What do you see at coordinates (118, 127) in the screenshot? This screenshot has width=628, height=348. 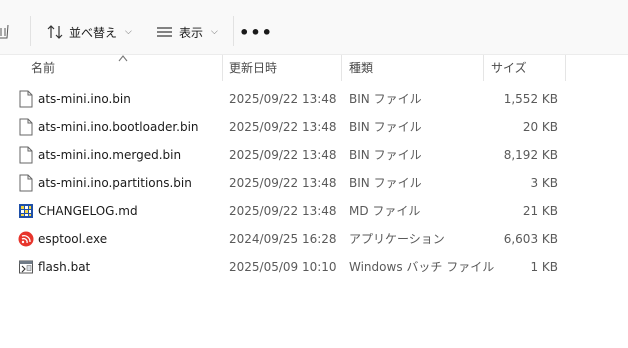 I see `file-name: ats-mini.ino.bootloader.bin` at bounding box center [118, 127].